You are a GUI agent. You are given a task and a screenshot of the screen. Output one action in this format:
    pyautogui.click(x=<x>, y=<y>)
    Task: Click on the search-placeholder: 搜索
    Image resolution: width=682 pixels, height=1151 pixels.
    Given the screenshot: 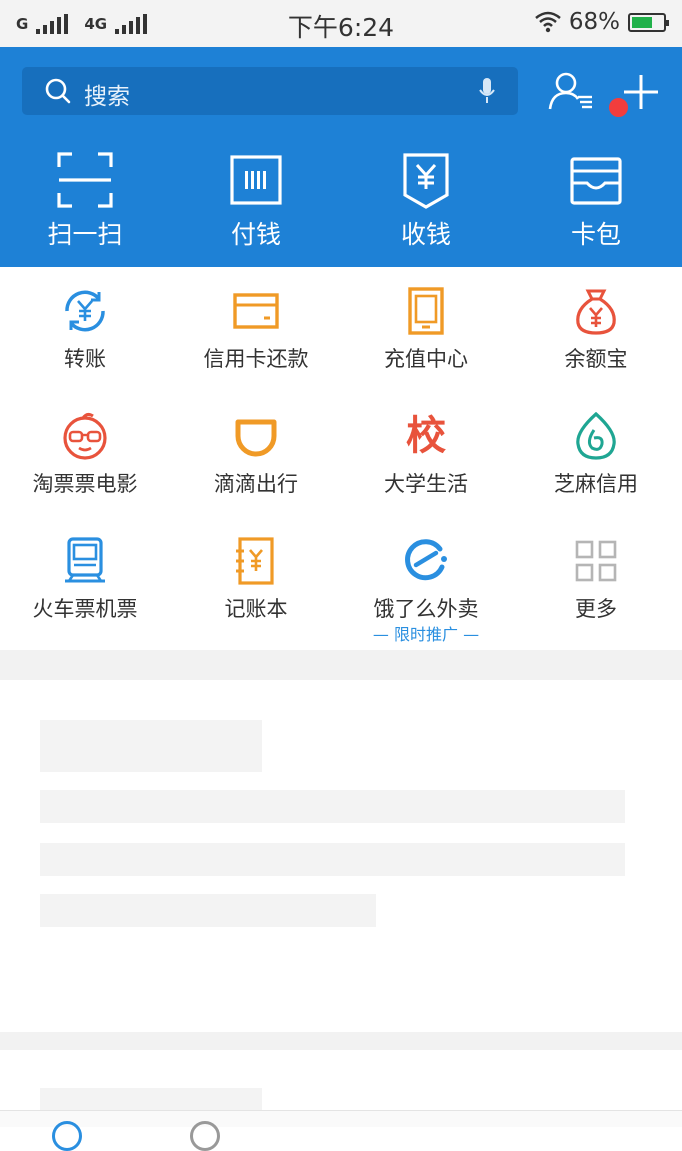 What is the action you would take?
    pyautogui.click(x=107, y=97)
    